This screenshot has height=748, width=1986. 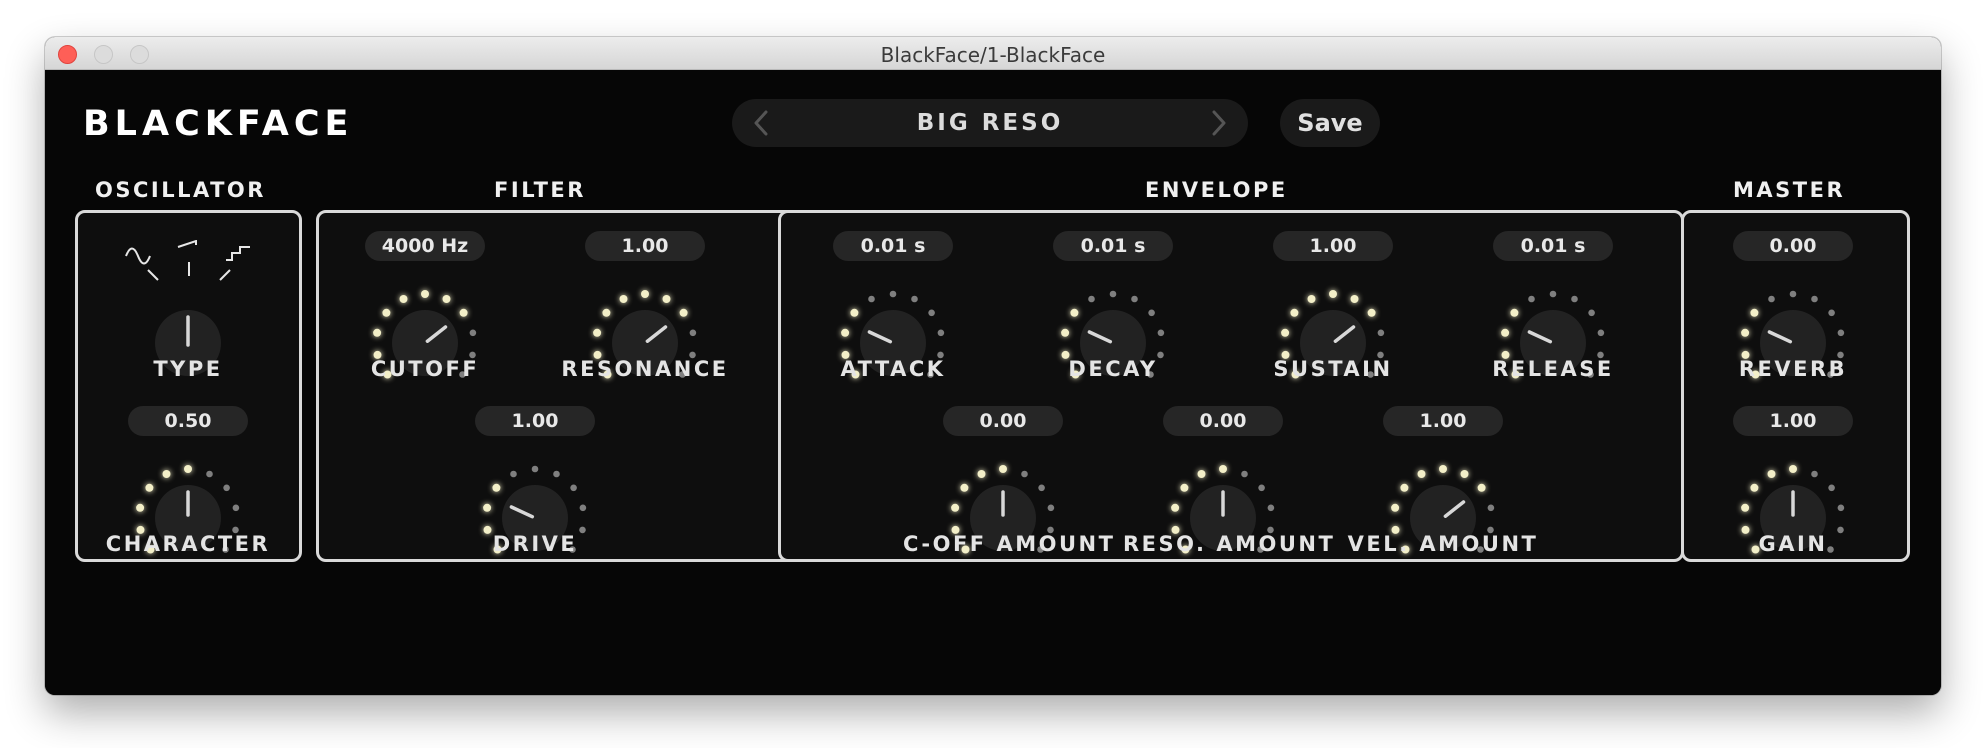 I want to click on section-title-master: MASTER, so click(x=1789, y=190).